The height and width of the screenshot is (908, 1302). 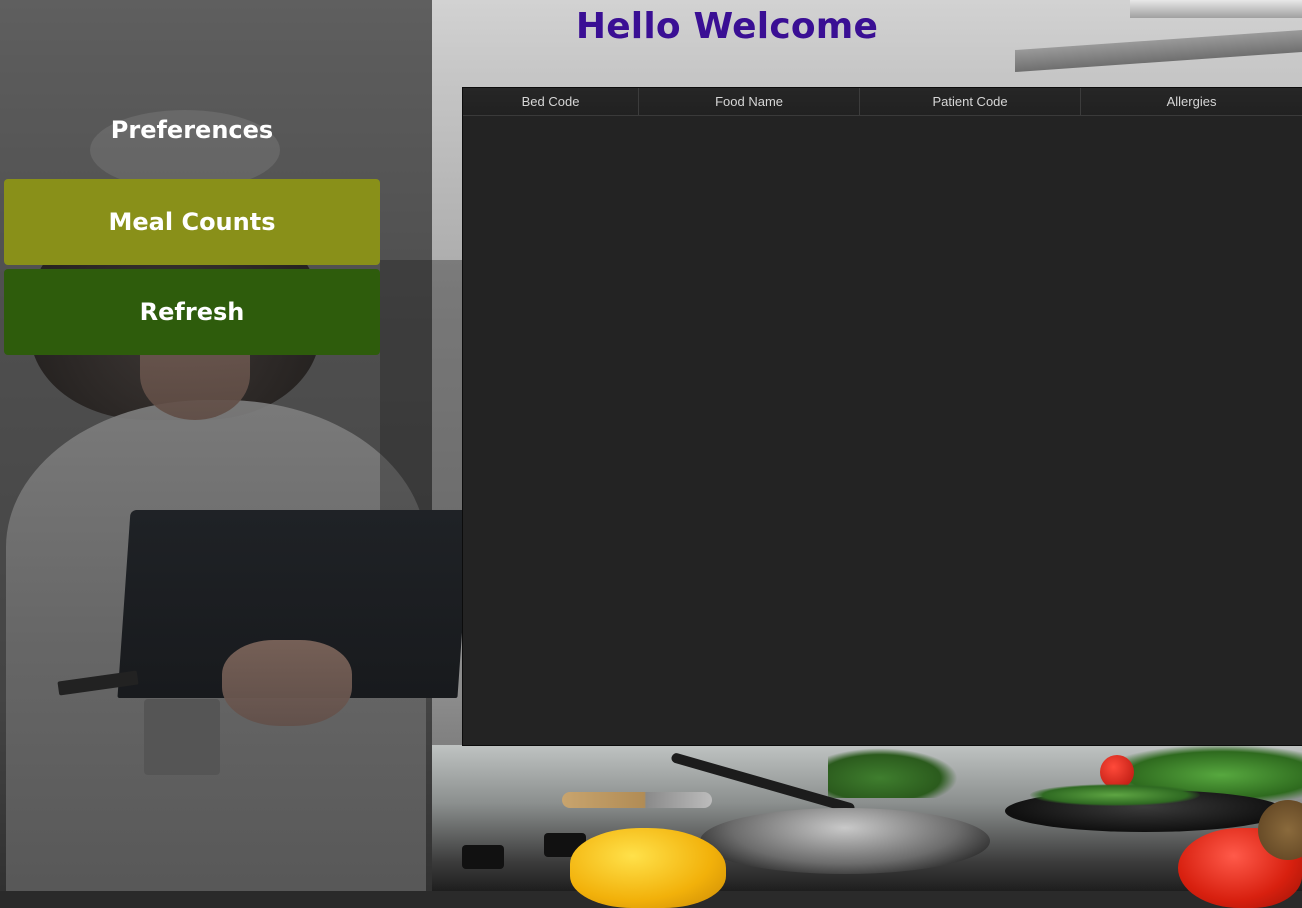 I want to click on frying-pan, so click(x=845, y=841).